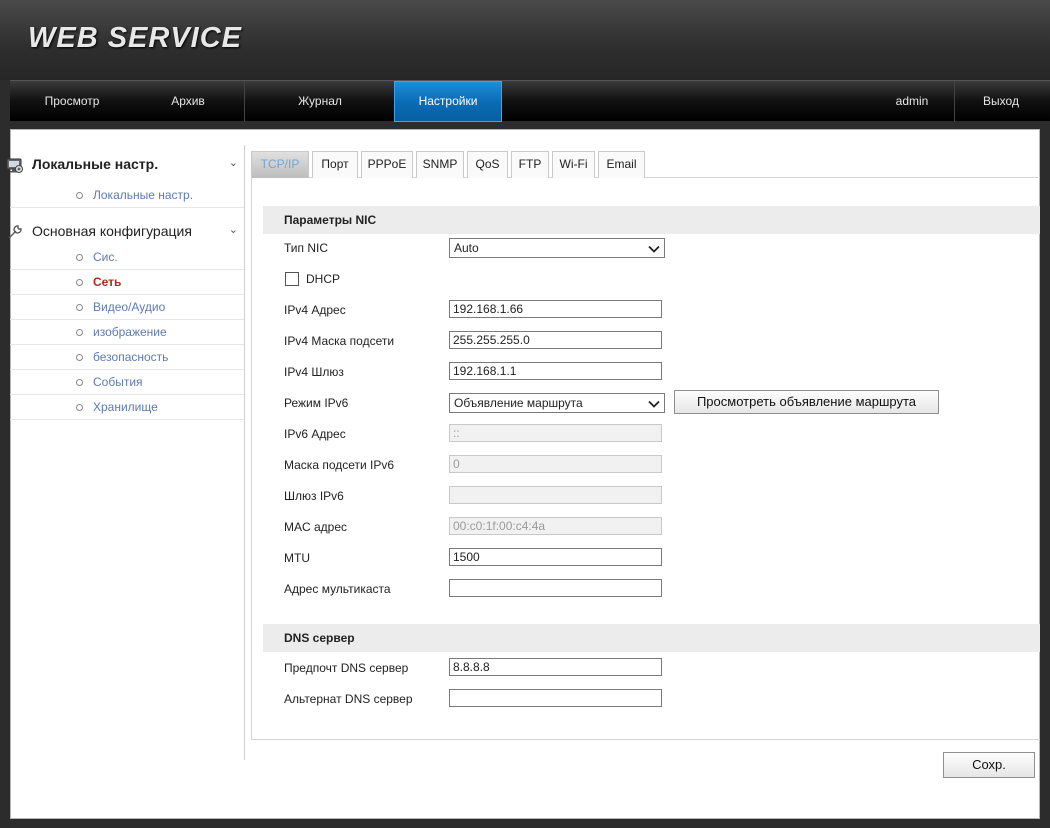 The image size is (1050, 828). What do you see at coordinates (135, 38) in the screenshot?
I see `app-logo: WEB SERVICE` at bounding box center [135, 38].